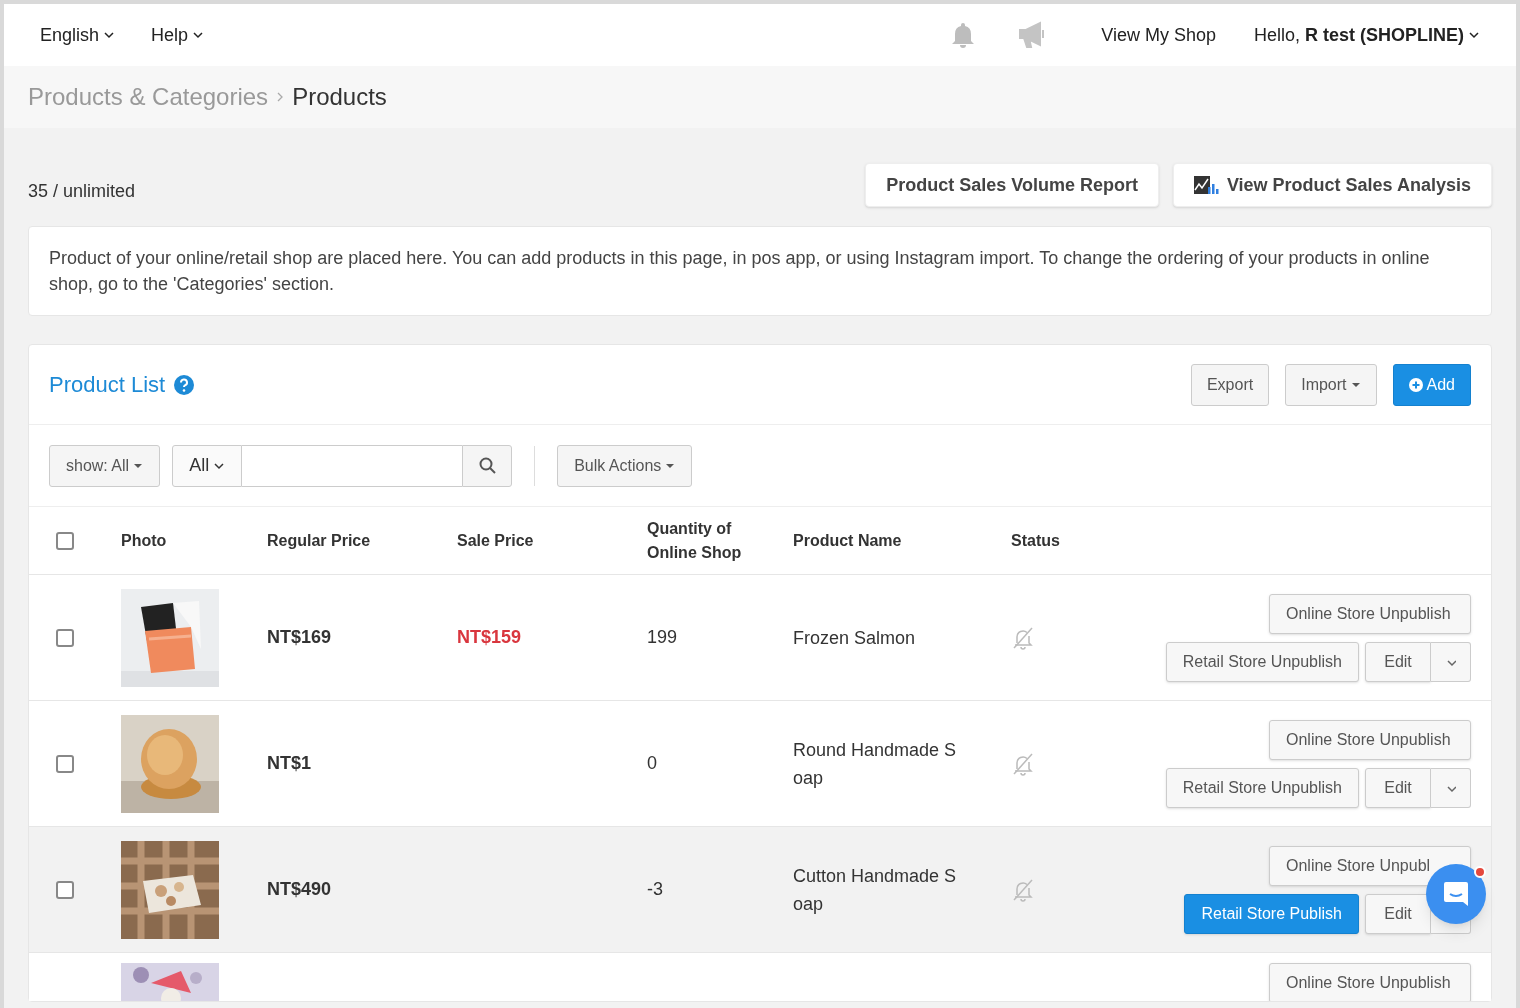  I want to click on report-button: View Product Sales Analysis, so click(1332, 185).